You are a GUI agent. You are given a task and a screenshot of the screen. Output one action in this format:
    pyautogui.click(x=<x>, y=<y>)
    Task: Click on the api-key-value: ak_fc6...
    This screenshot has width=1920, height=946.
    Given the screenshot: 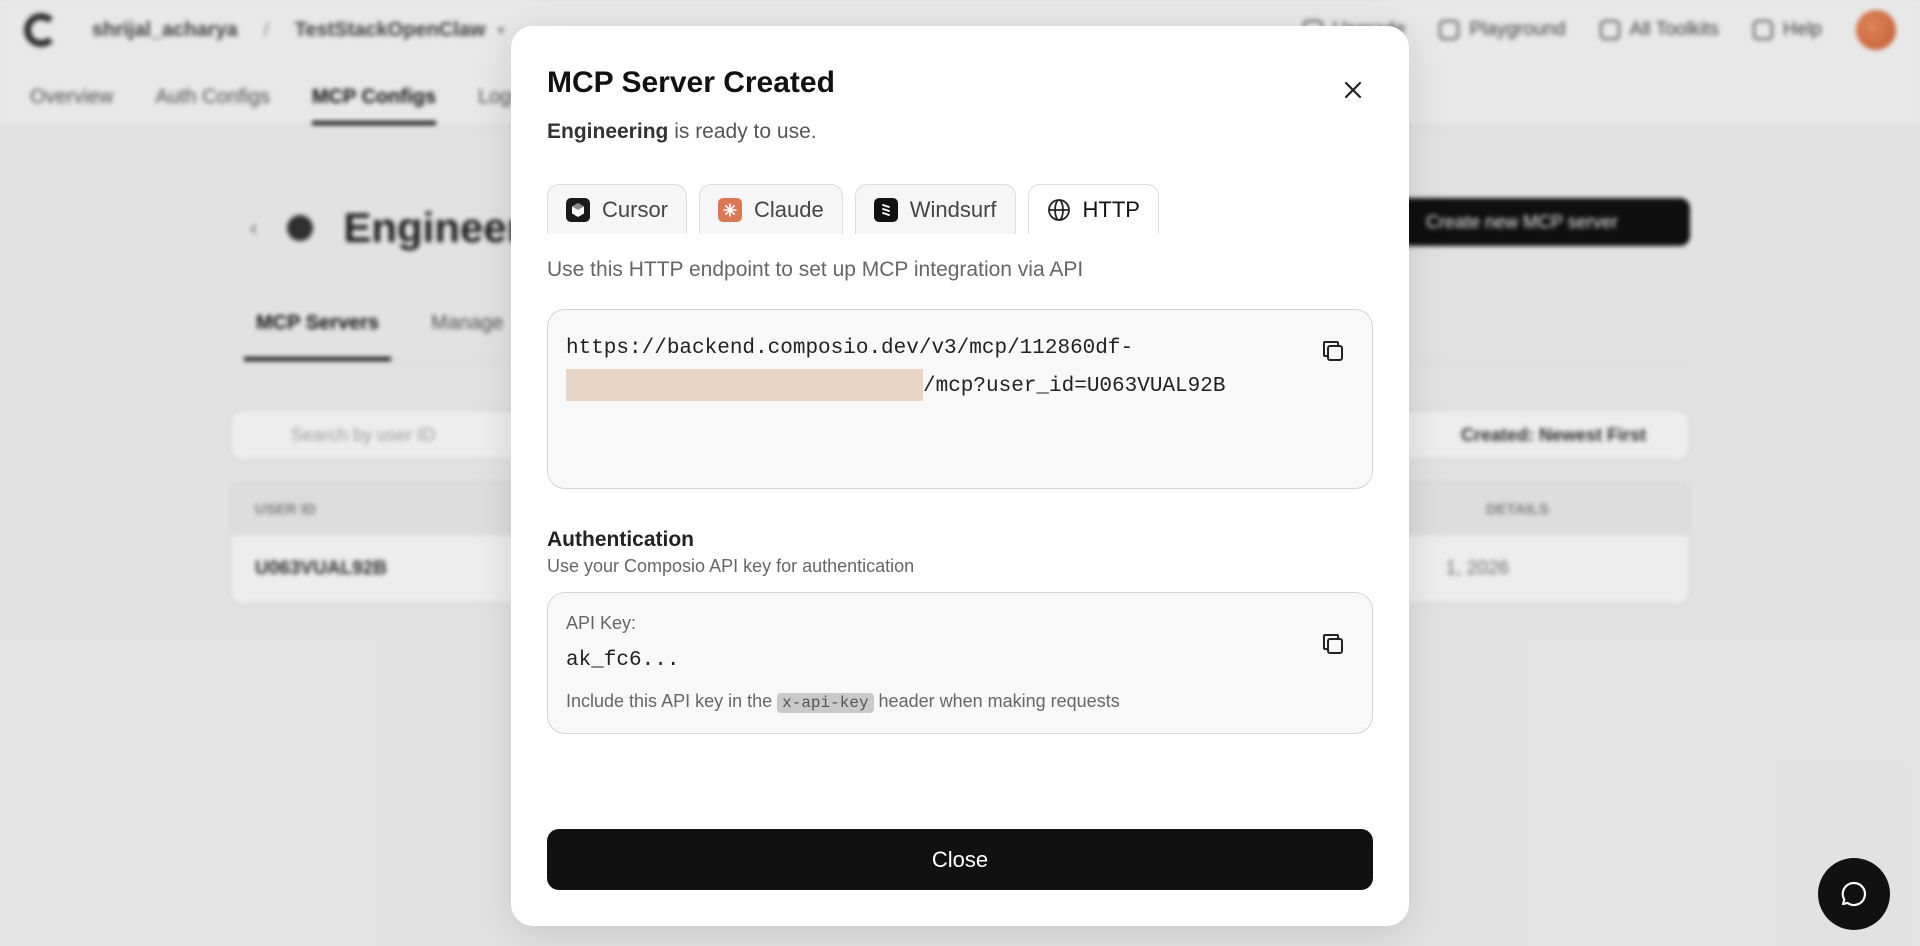 What is the action you would take?
    pyautogui.click(x=622, y=660)
    